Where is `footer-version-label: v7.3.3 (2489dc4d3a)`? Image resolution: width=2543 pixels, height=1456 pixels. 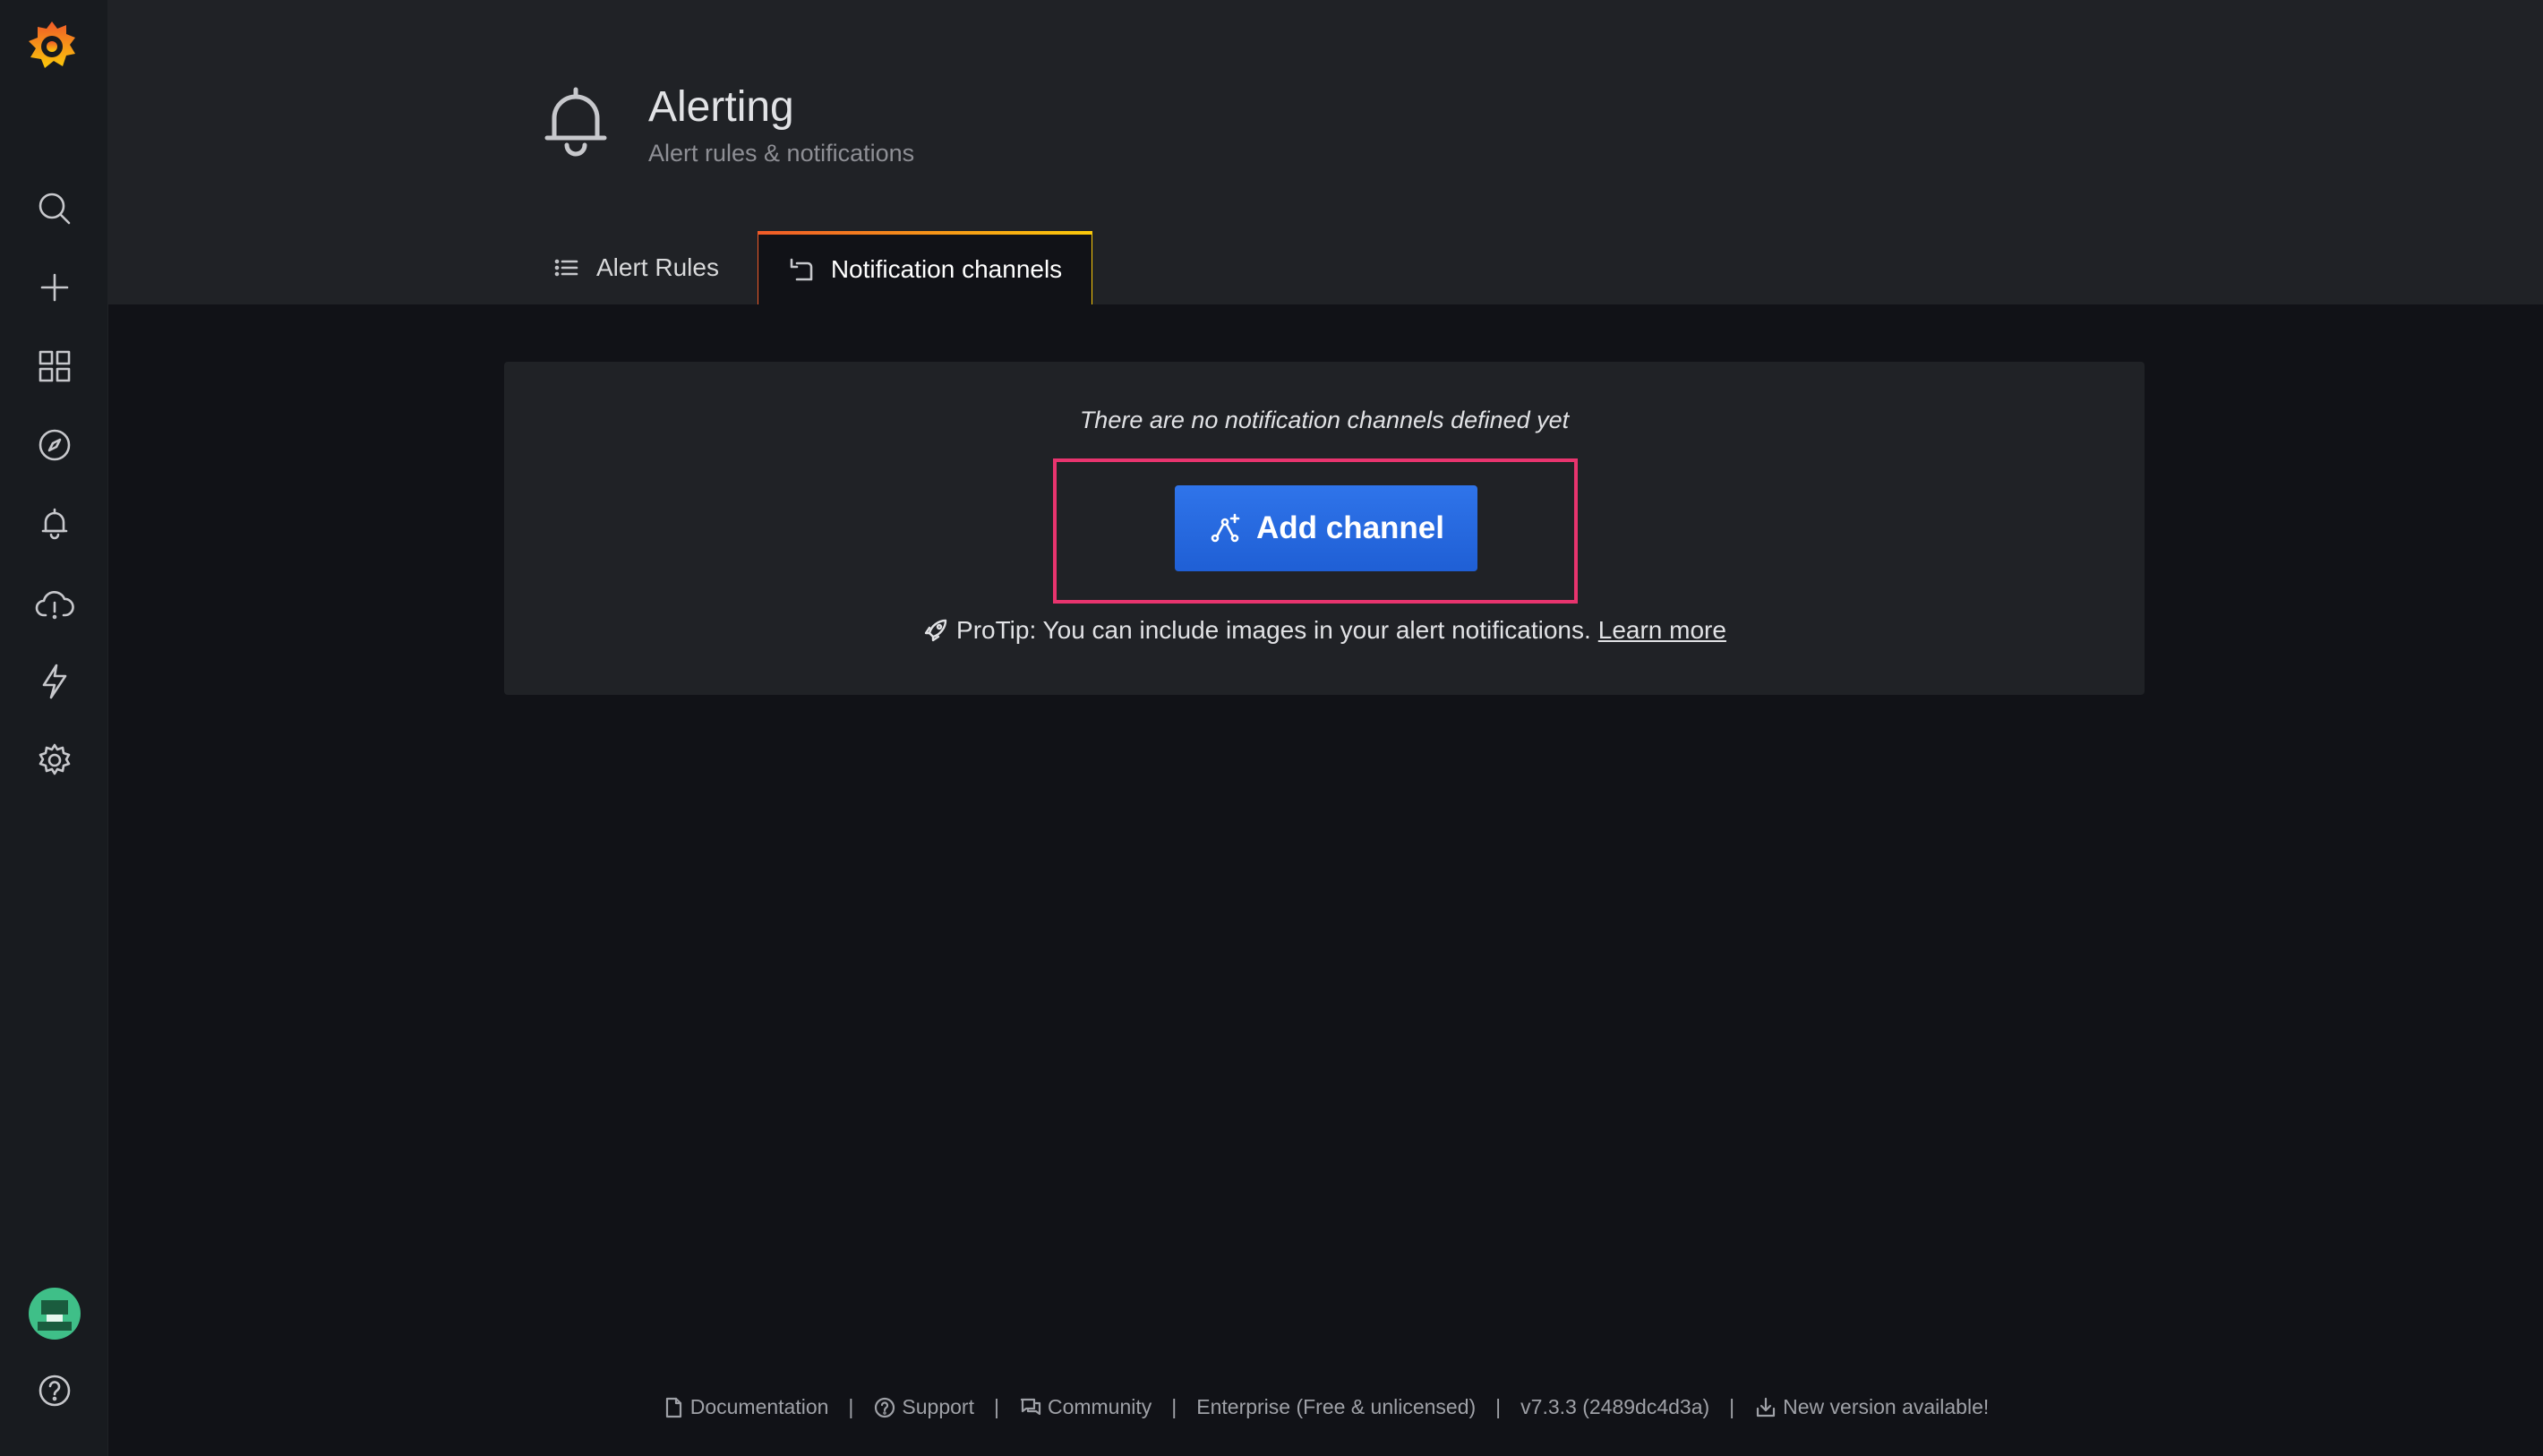
footer-version-label: v7.3.3 (2489dc4d3a) is located at coordinates (1615, 1406).